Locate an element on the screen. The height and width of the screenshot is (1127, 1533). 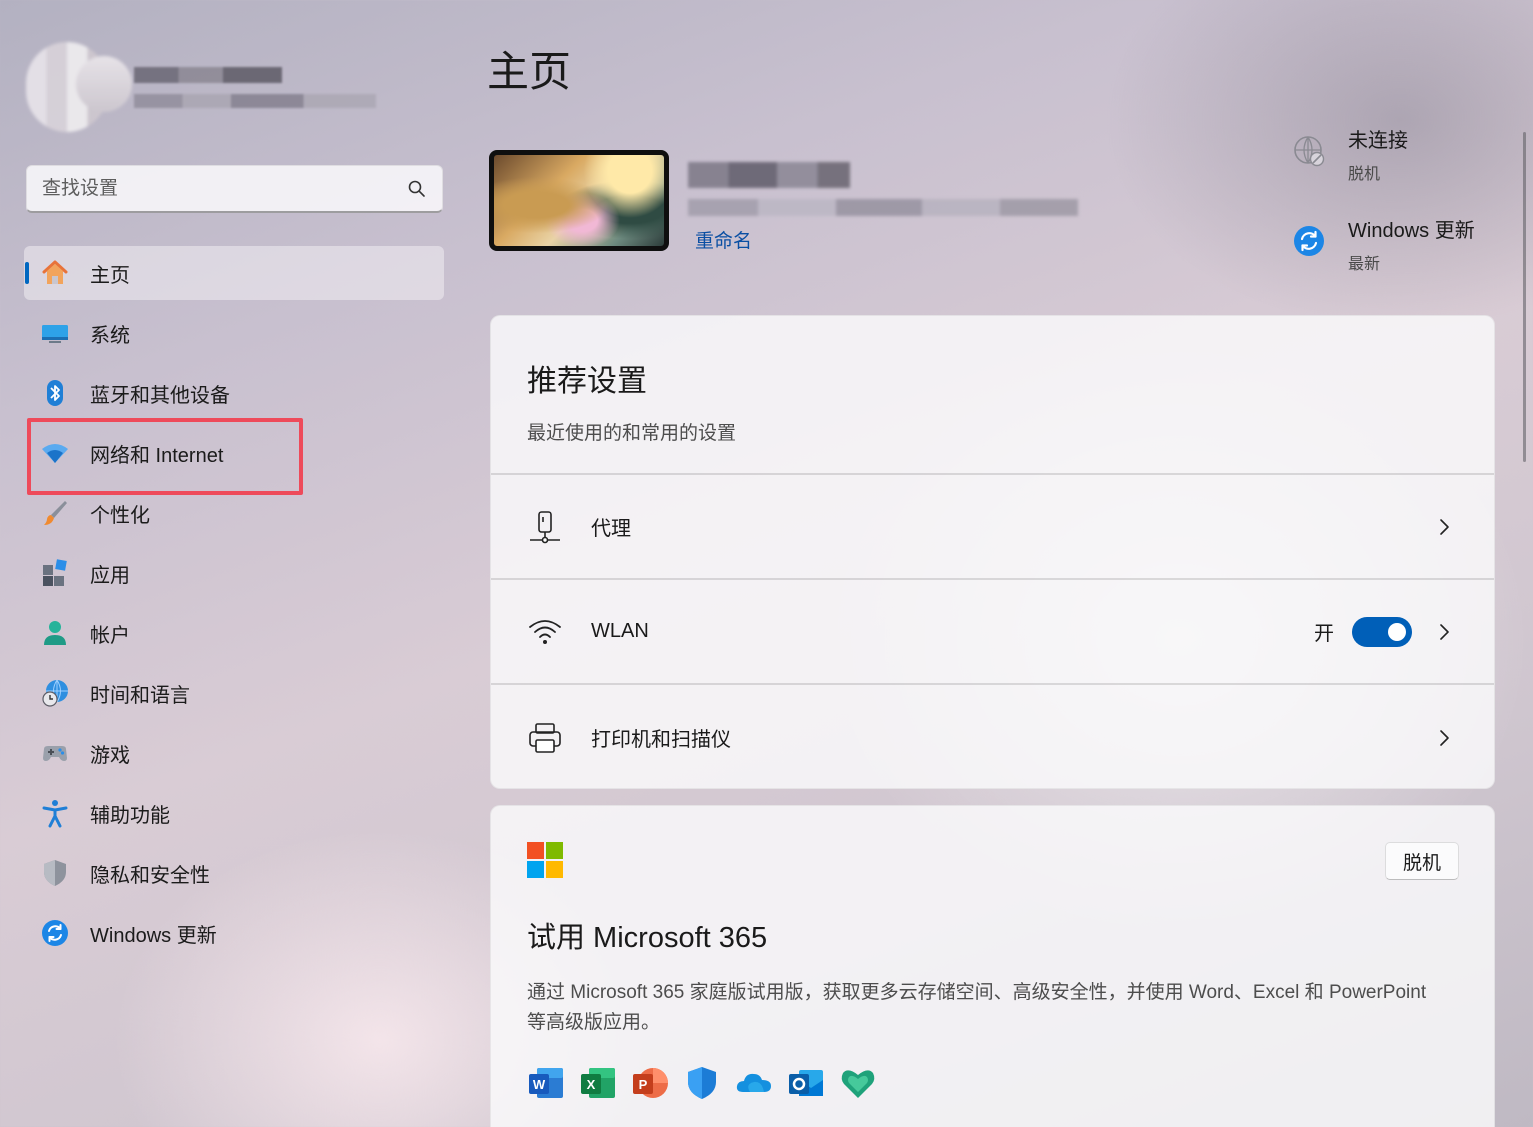
offline-button: 脱机 is located at coordinates (1421, 861).